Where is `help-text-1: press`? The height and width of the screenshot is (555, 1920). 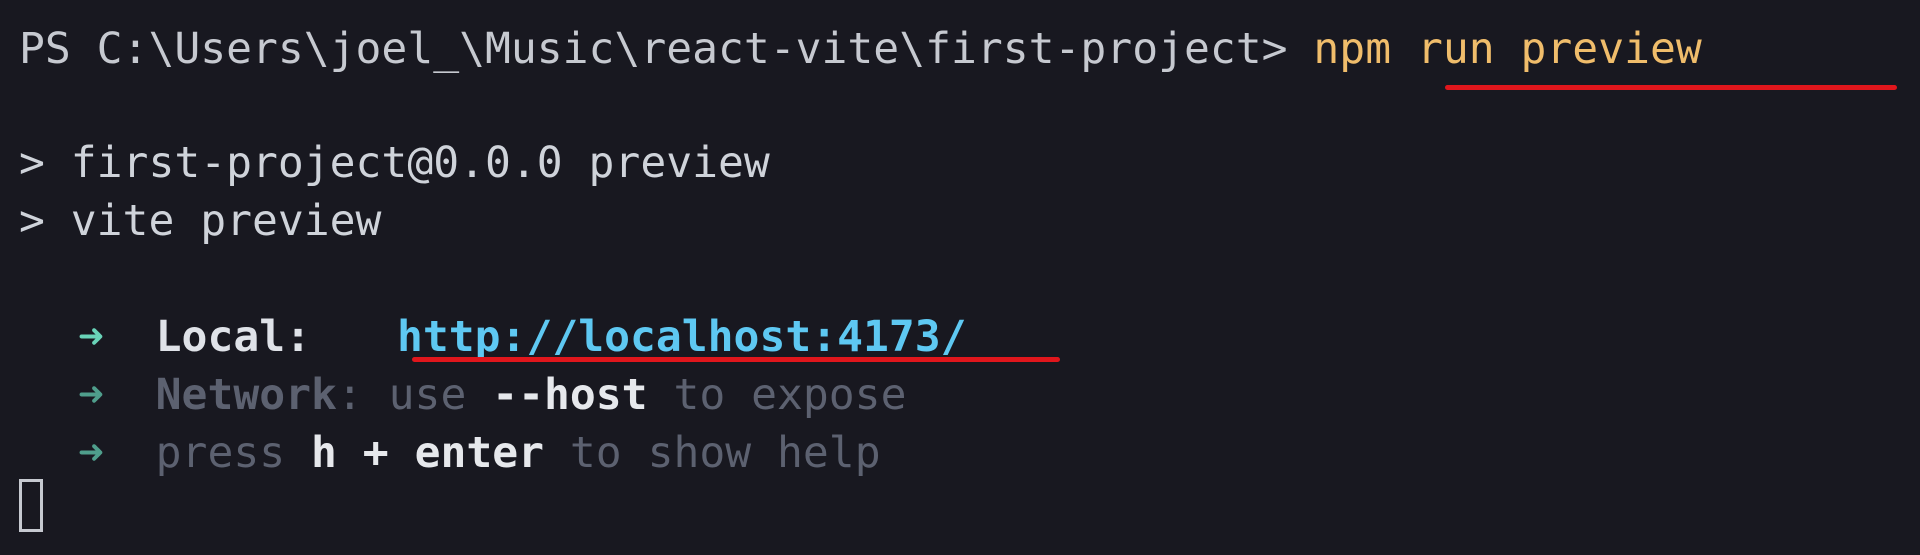 help-text-1: press is located at coordinates (233, 453).